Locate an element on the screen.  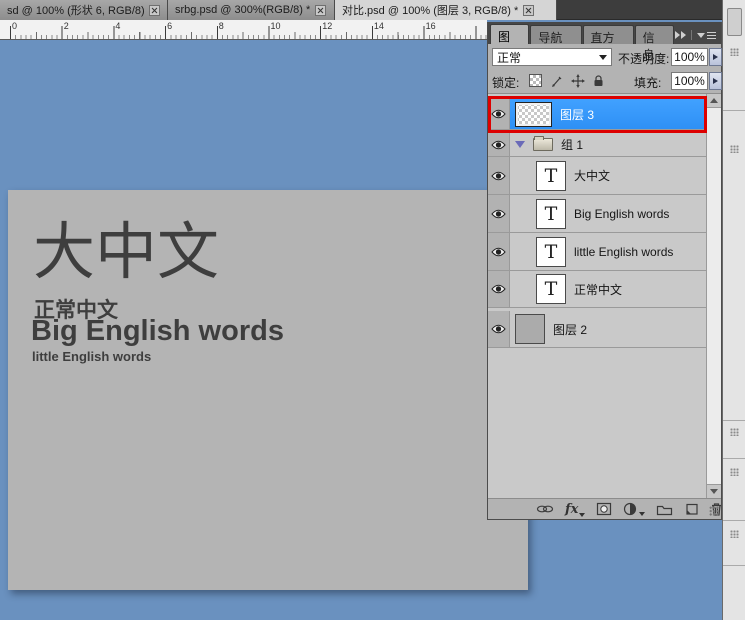
scrollbar is located at coordinates (713, 296).